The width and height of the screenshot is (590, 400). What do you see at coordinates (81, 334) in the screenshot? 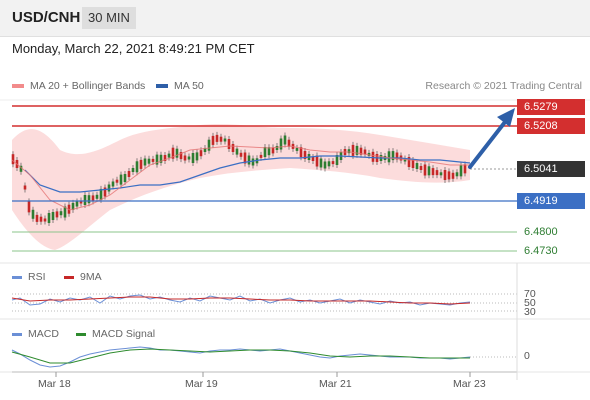
I see `macd-signal-swatch` at bounding box center [81, 334].